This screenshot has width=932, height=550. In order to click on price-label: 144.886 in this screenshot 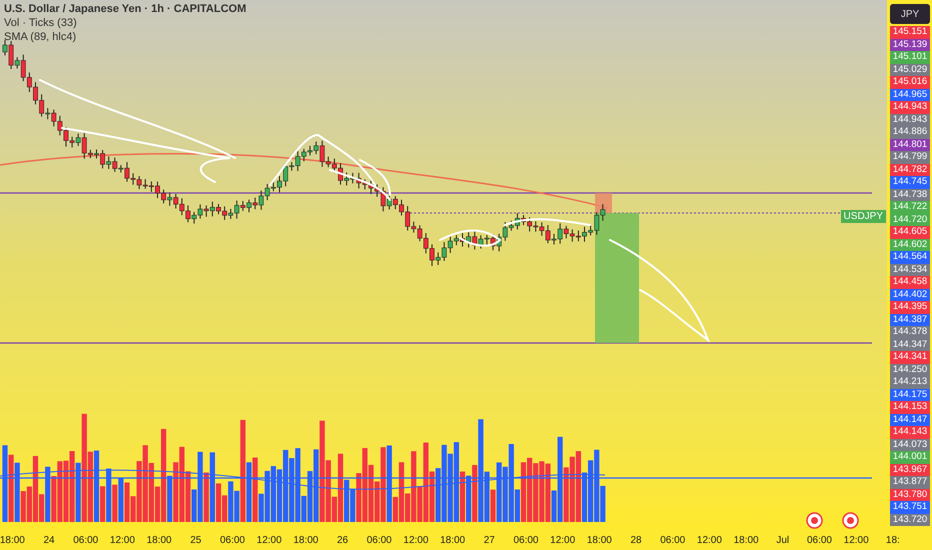, I will do `click(910, 132)`.